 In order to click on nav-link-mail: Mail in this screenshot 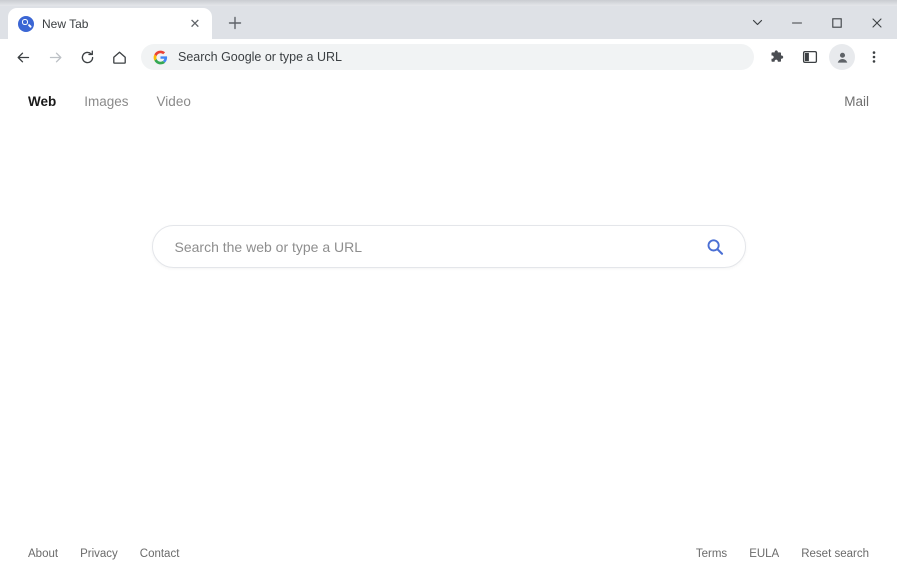, I will do `click(856, 101)`.